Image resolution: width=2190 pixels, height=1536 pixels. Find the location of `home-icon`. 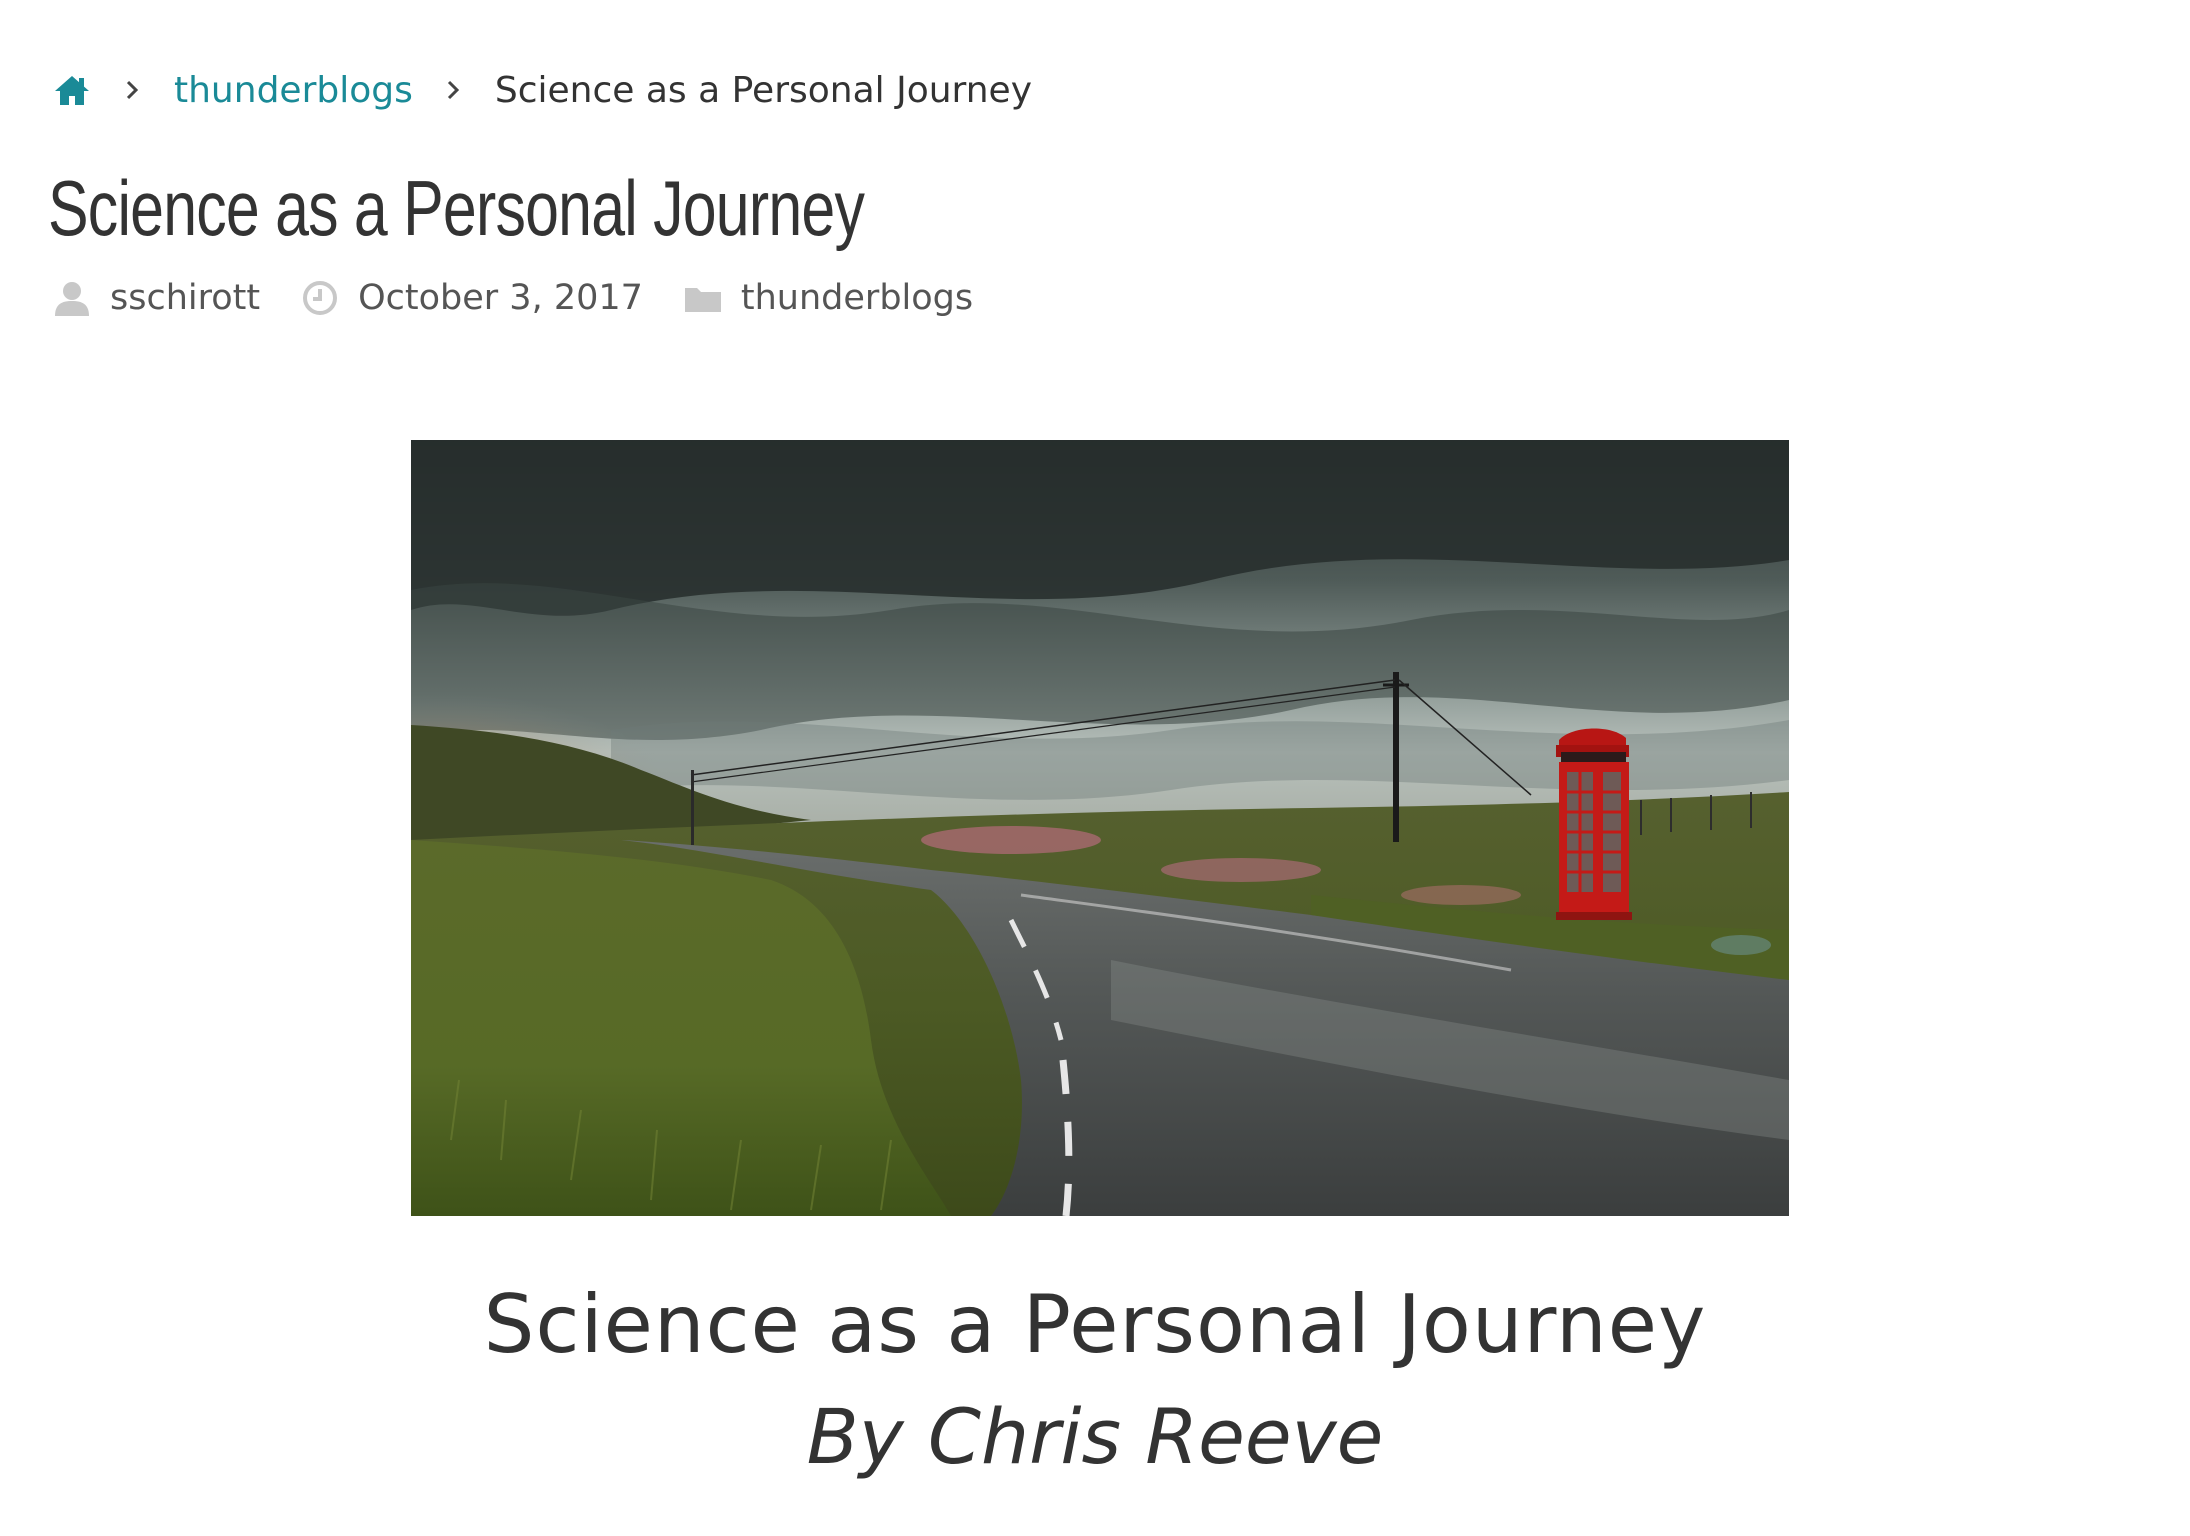

home-icon is located at coordinates (72, 90).